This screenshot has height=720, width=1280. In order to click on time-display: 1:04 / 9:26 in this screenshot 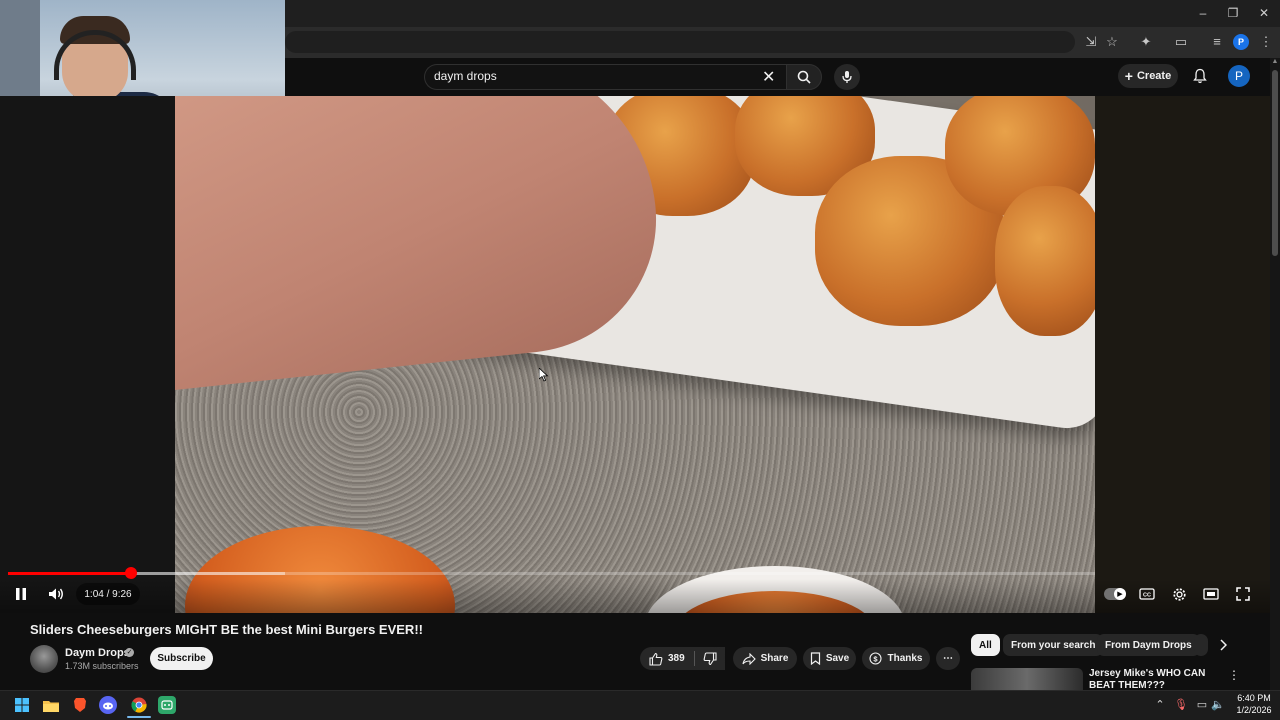, I will do `click(108, 594)`.